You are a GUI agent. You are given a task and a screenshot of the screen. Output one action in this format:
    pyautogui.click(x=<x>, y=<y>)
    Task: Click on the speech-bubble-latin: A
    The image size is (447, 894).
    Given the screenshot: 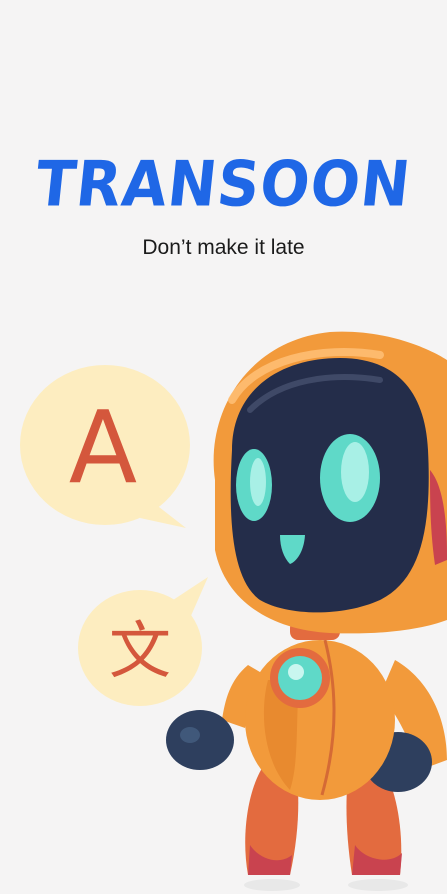 What is the action you would take?
    pyautogui.click(x=105, y=446)
    